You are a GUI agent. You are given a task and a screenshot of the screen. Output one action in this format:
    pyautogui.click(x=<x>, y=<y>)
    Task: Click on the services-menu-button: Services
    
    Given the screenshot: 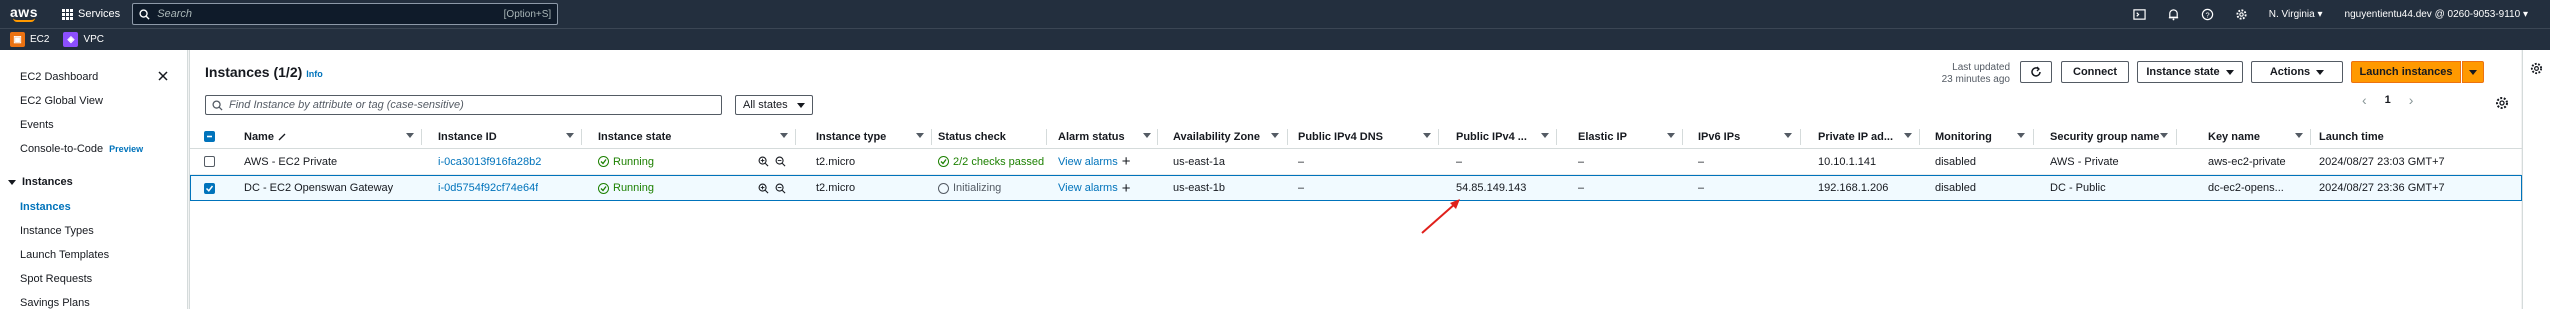 What is the action you would take?
    pyautogui.click(x=91, y=14)
    